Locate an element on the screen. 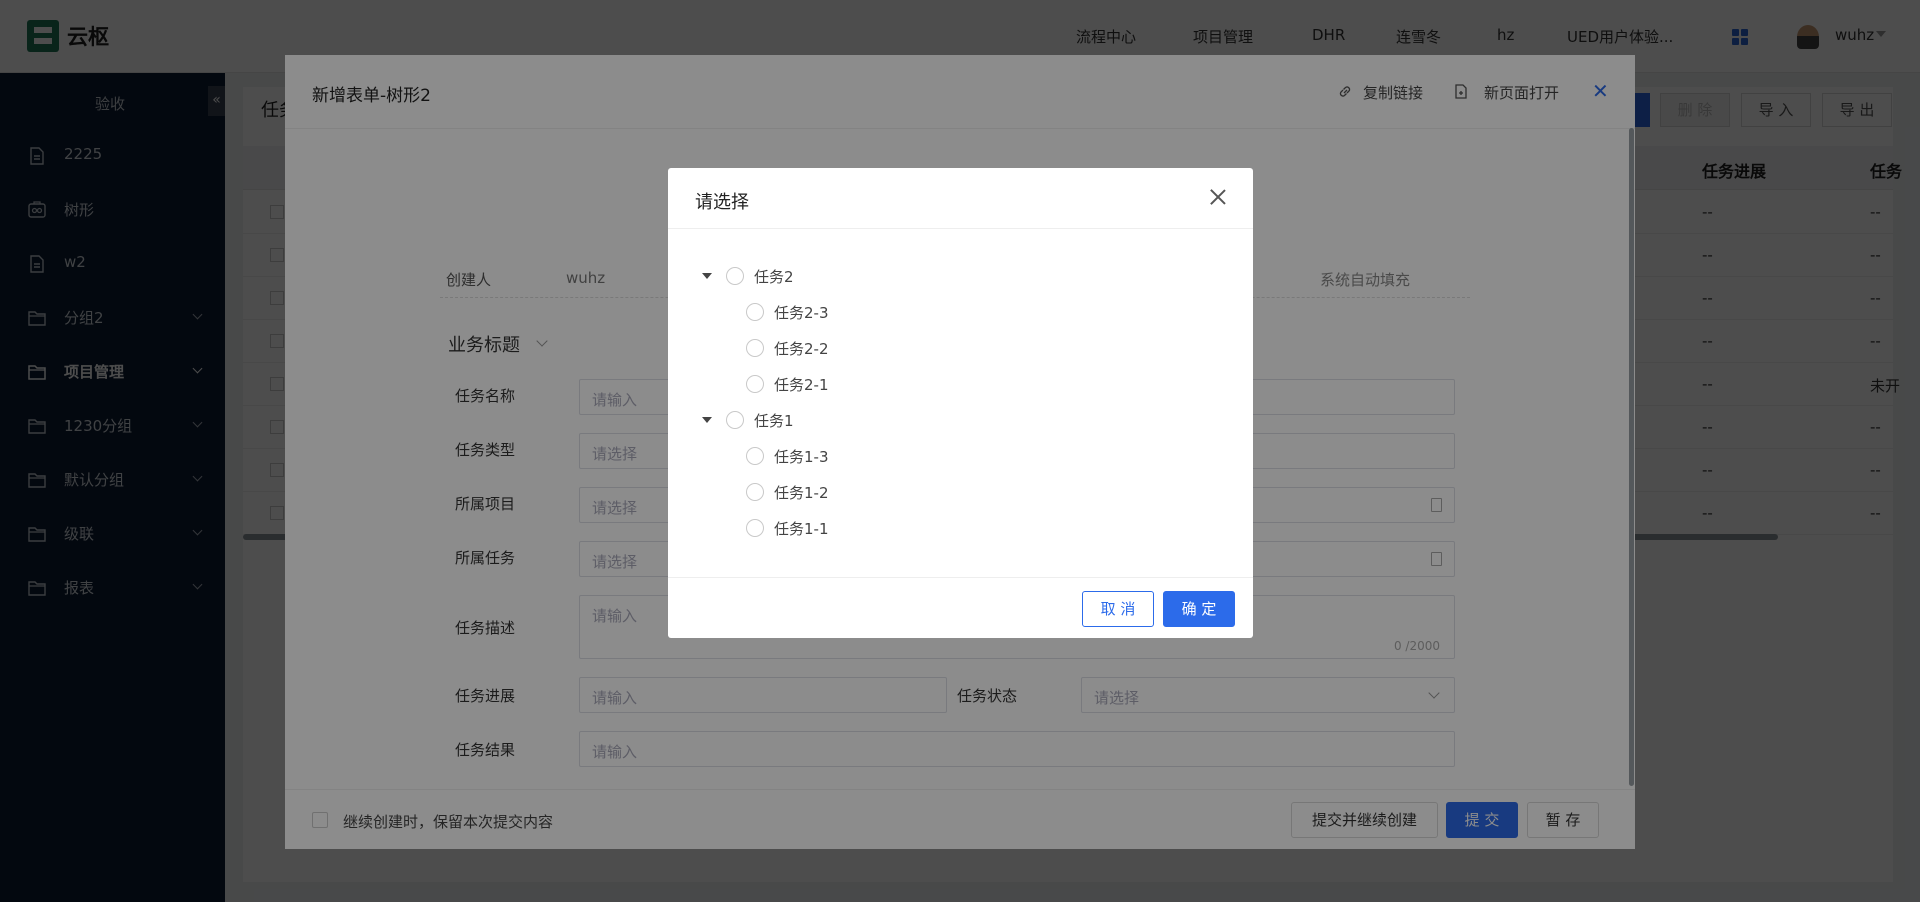  tree-node-label: 任务2 is located at coordinates (774, 277).